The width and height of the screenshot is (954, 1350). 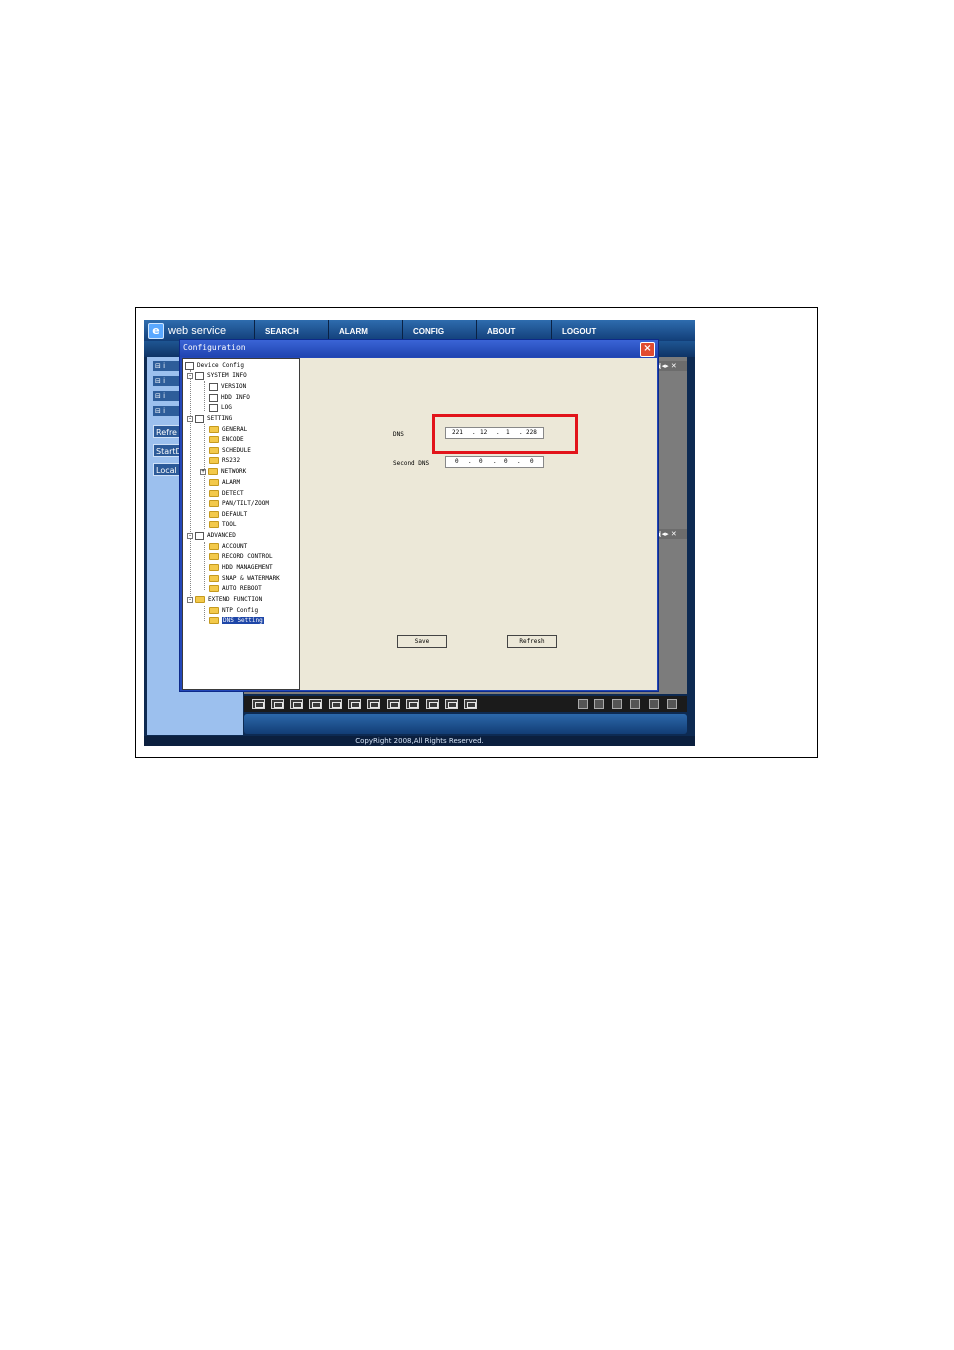 I want to click on save-button: Save, so click(x=422, y=641).